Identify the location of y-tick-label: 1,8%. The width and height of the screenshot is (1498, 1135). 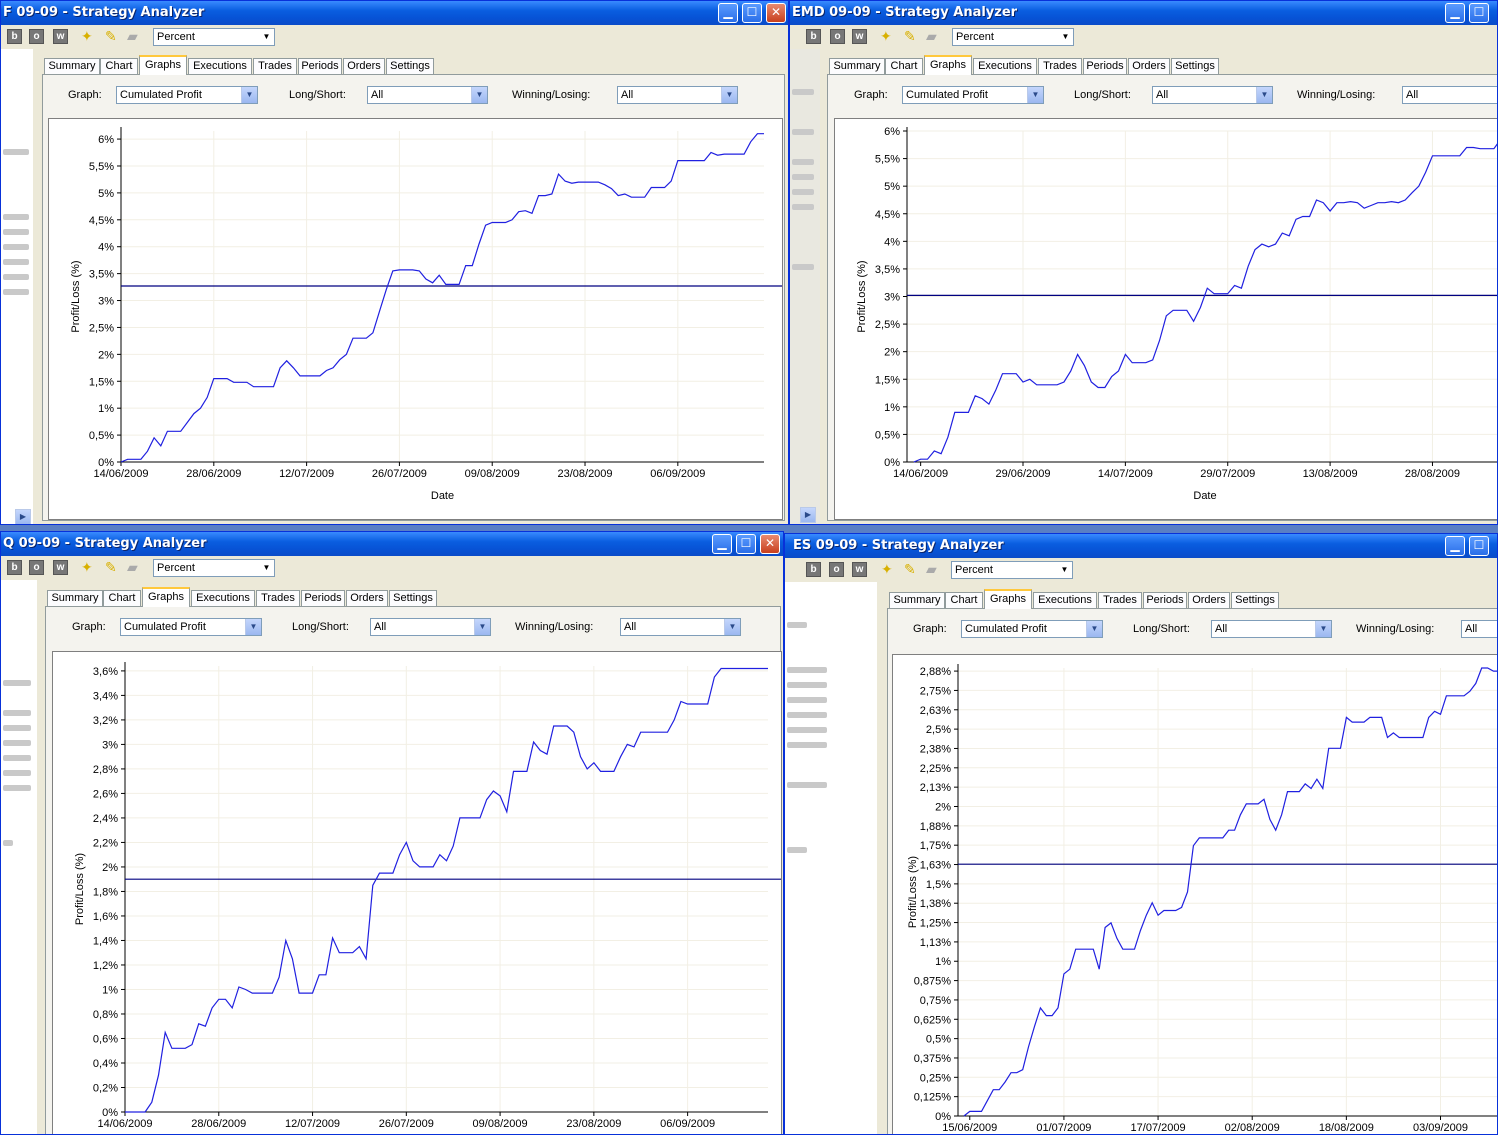
(105, 892).